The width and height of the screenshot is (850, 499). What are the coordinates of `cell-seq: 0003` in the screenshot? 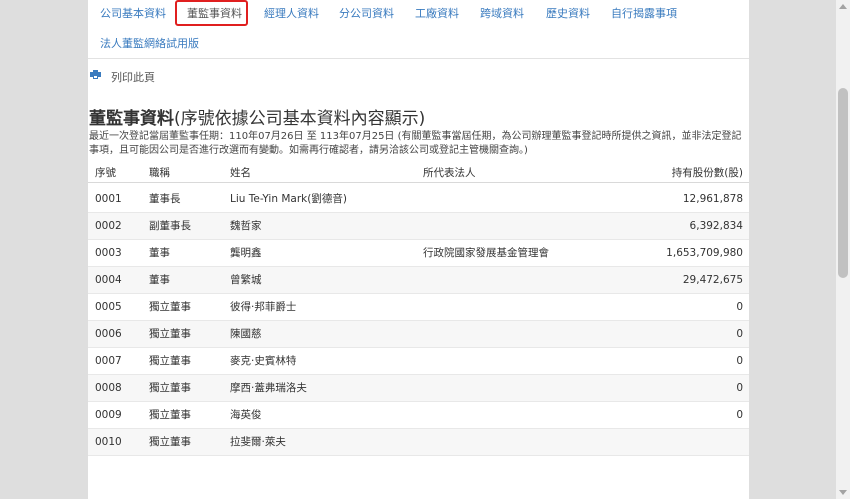 It's located at (108, 253).